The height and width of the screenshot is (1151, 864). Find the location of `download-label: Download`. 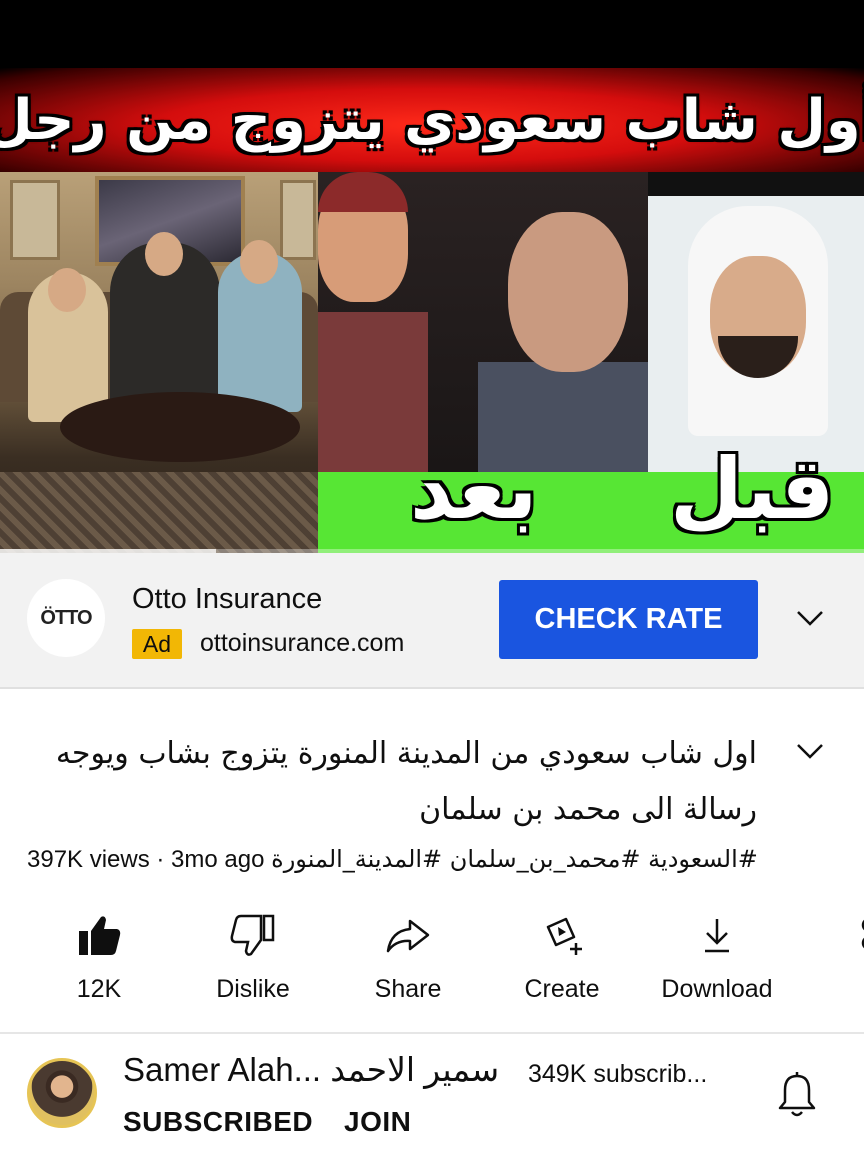

download-label: Download is located at coordinates (717, 989).